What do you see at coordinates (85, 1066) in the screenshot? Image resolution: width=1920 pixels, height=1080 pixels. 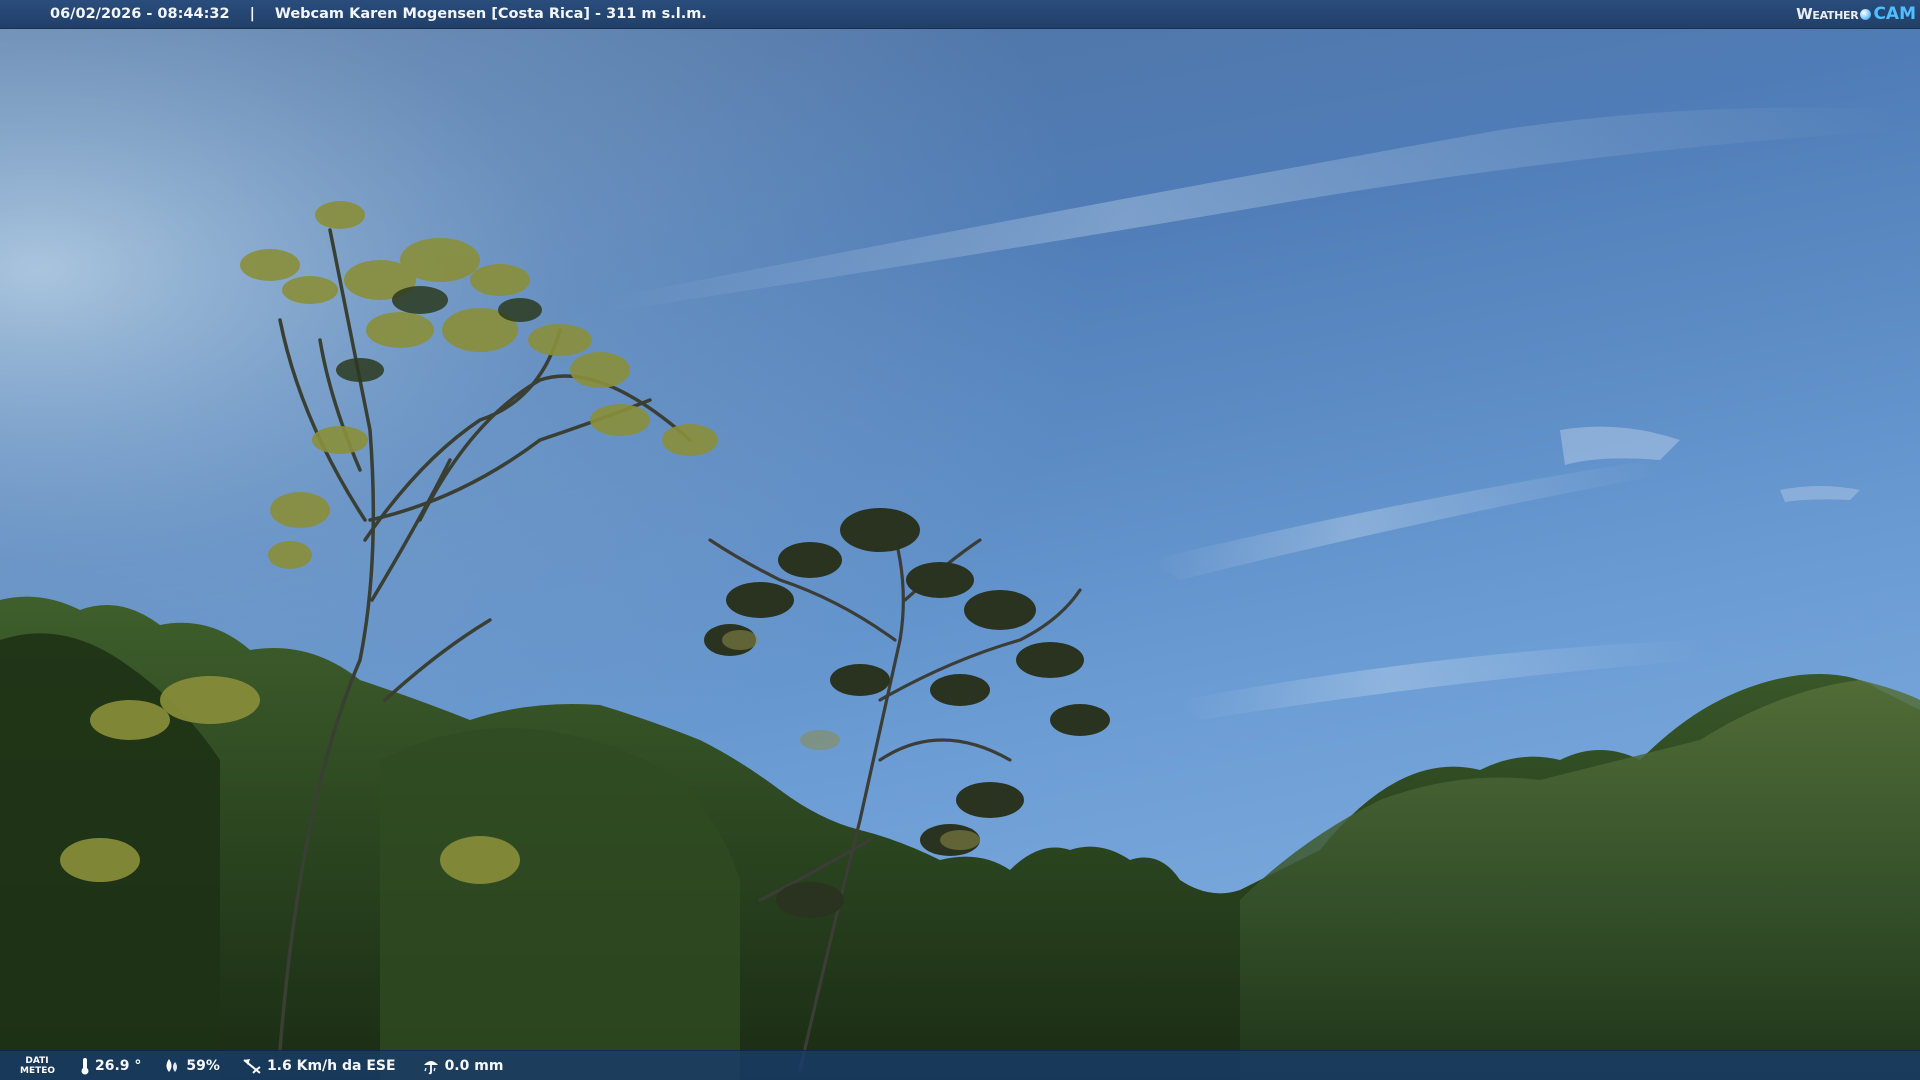 I see `thermometer-icon` at bounding box center [85, 1066].